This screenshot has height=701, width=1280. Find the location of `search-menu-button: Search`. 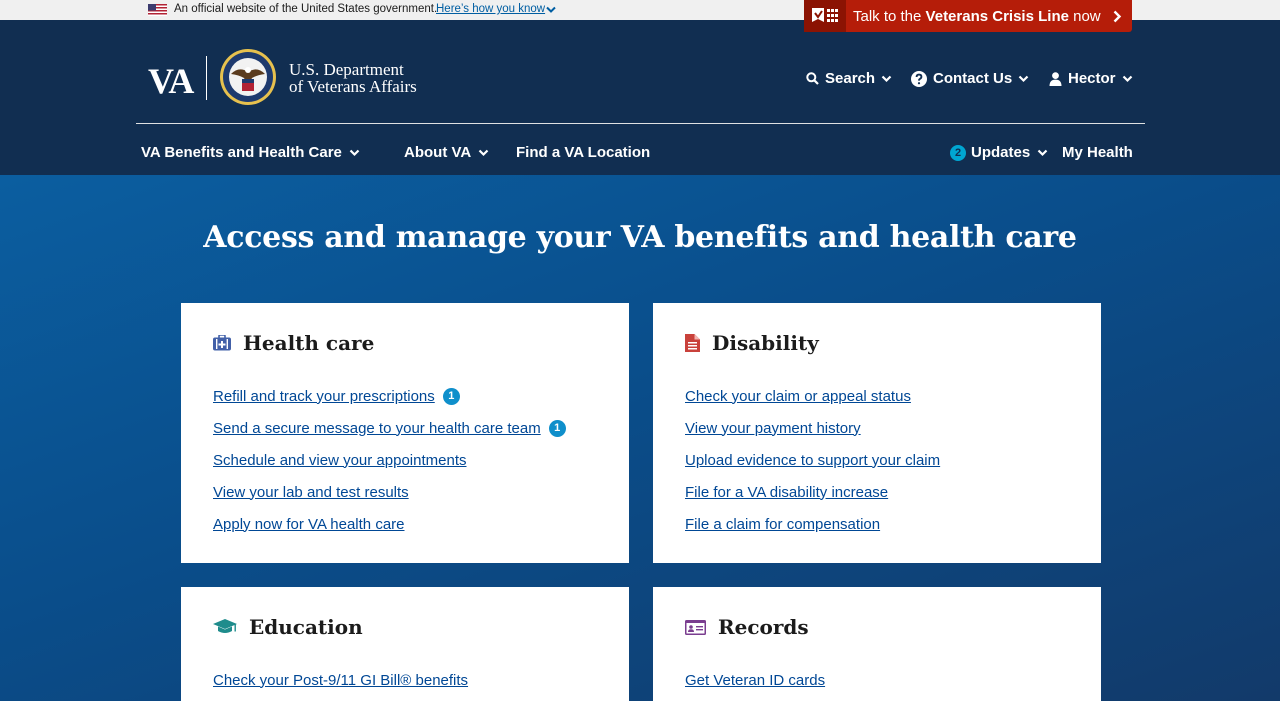

search-menu-button: Search is located at coordinates (849, 78).